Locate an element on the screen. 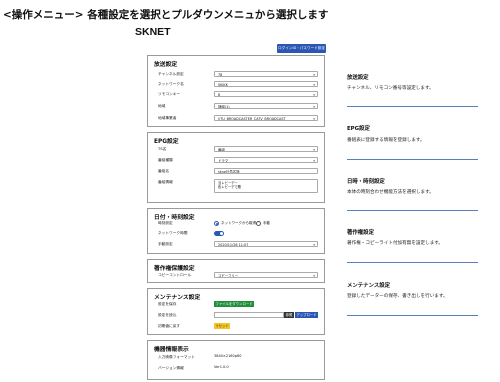 The image size is (500, 382). desc-maintenance-title: メンテナンス設定 is located at coordinates (369, 286).